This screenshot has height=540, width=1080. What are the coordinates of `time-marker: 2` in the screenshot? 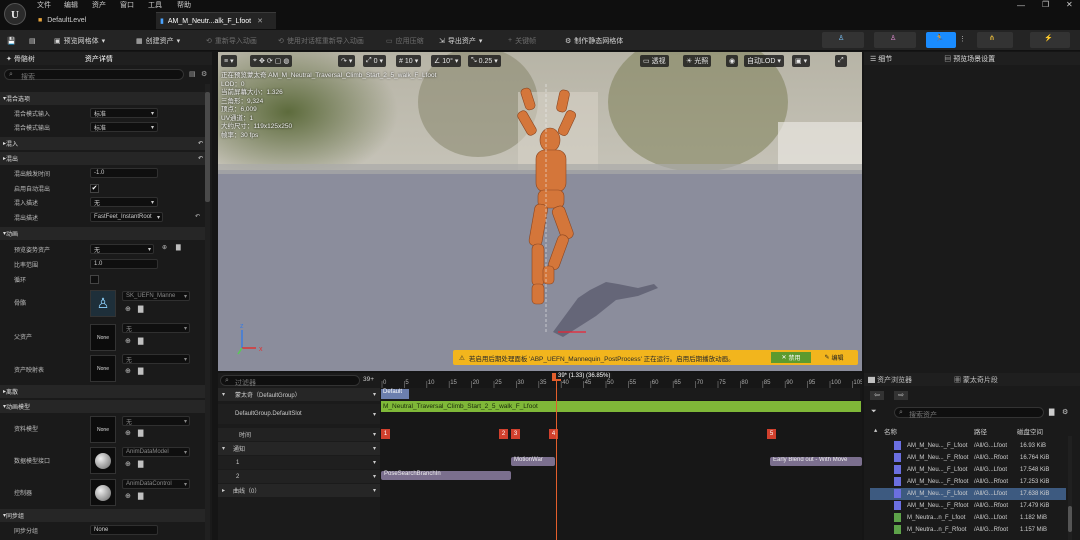 It's located at (503, 434).